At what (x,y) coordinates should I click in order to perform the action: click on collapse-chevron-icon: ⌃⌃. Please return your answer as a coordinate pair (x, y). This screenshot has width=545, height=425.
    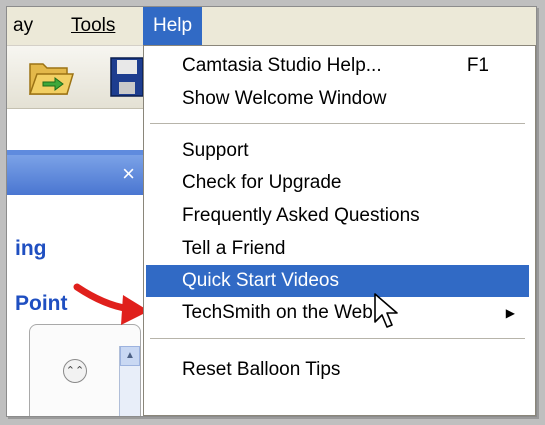
    Looking at the image, I should click on (75, 371).